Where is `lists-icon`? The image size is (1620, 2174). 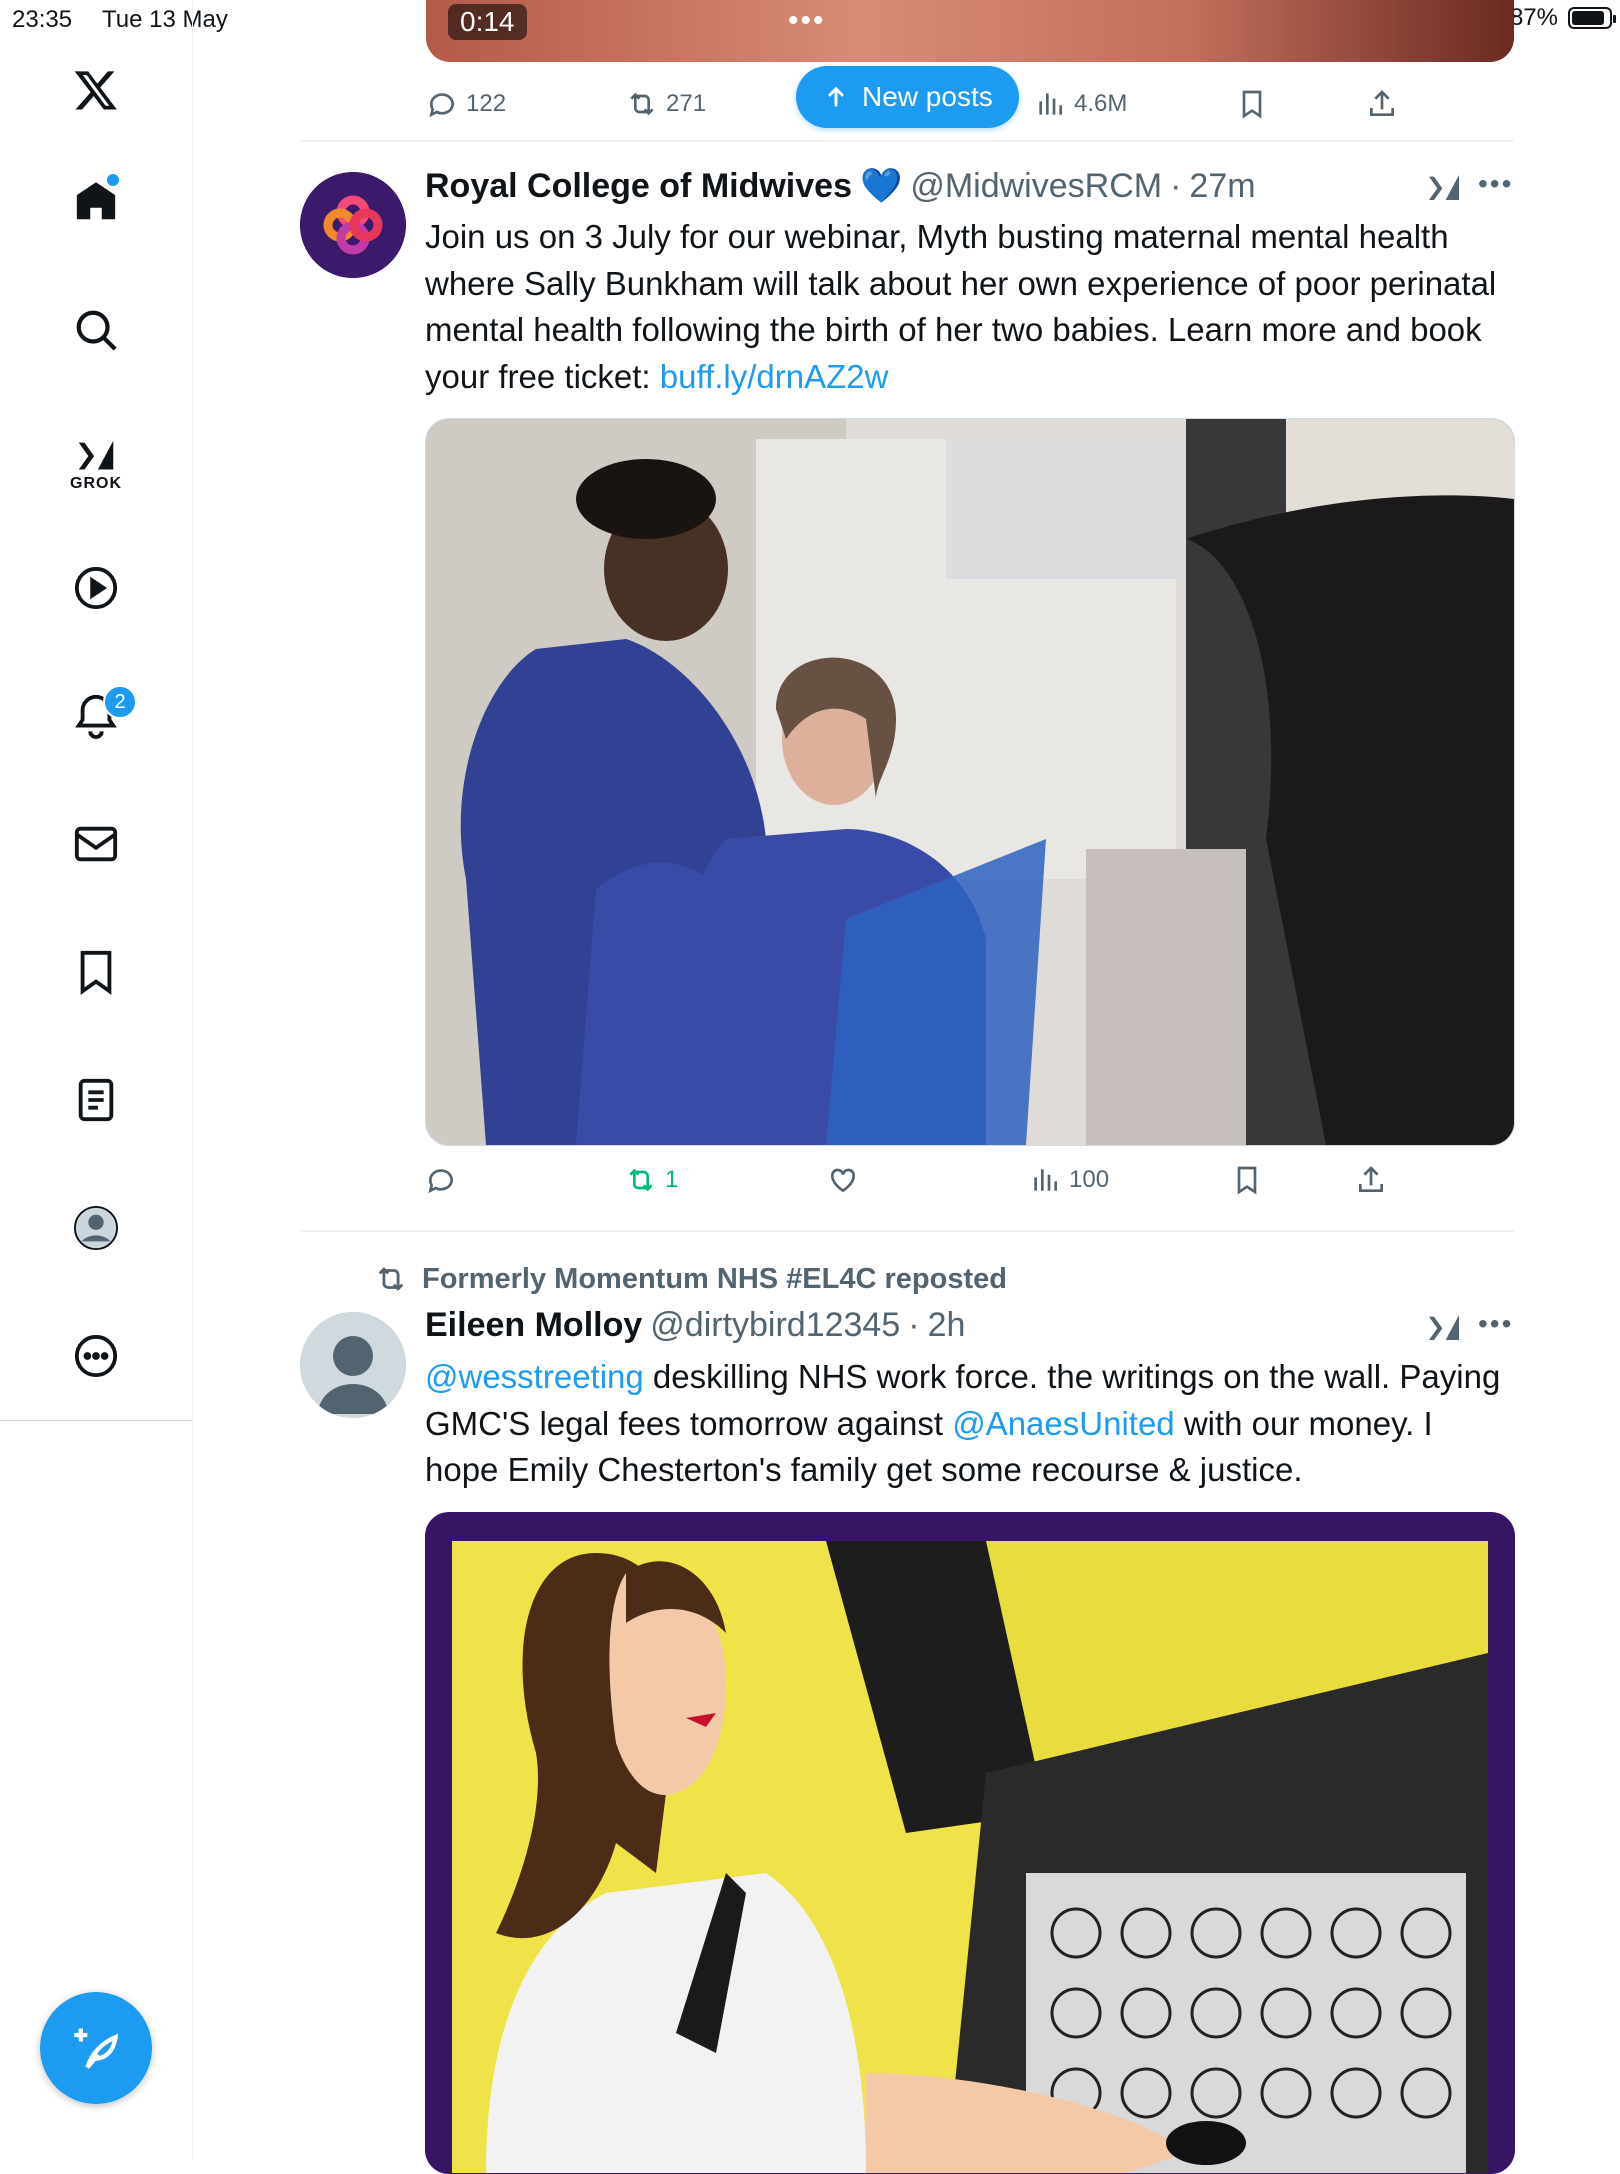 lists-icon is located at coordinates (96, 1100).